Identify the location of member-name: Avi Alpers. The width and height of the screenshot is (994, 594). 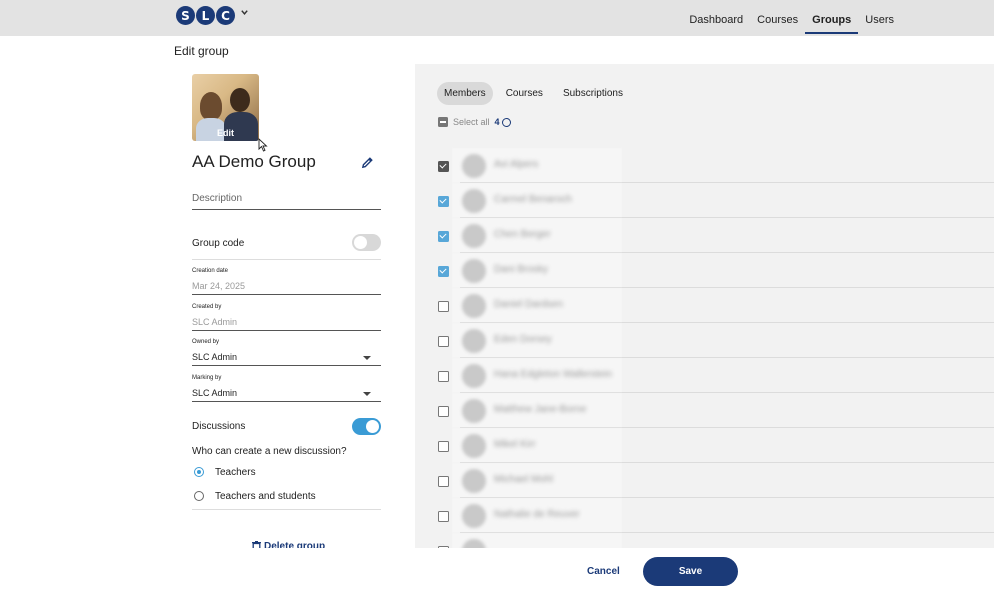
(516, 164).